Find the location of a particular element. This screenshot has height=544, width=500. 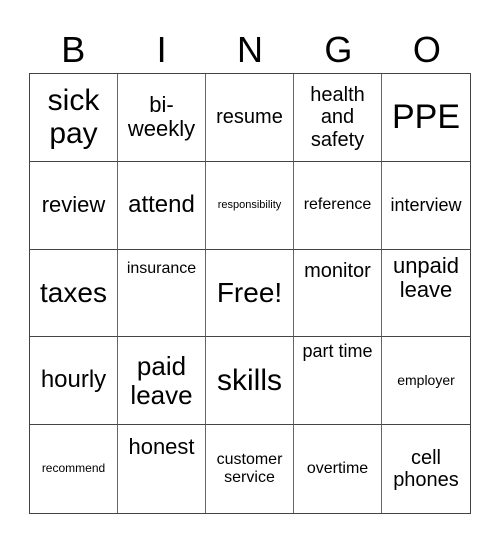

bingo-cell: customer service is located at coordinates (250, 469).